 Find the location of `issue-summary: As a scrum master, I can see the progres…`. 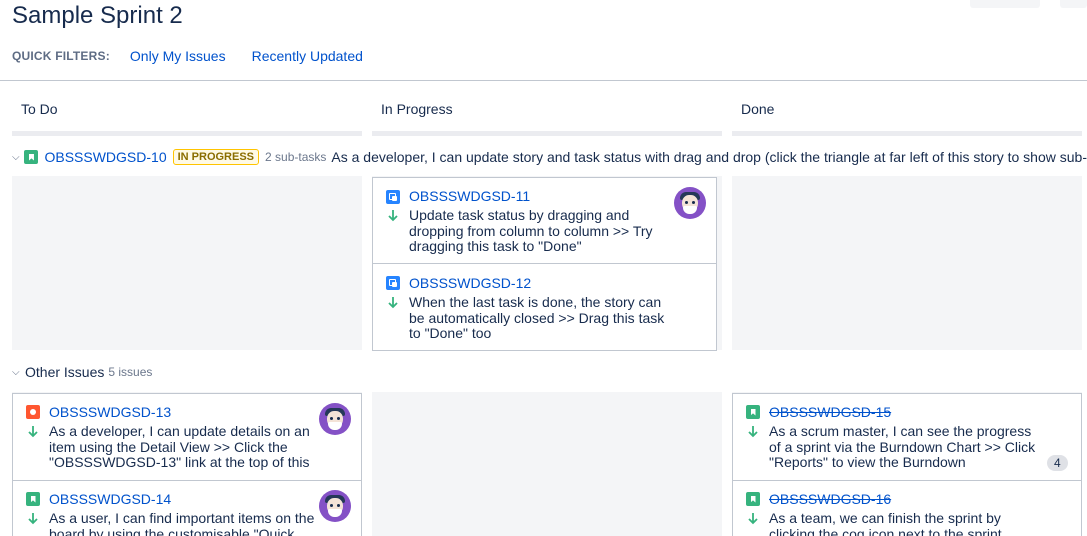

issue-summary: As a scrum master, I can see the progres… is located at coordinates (902, 447).